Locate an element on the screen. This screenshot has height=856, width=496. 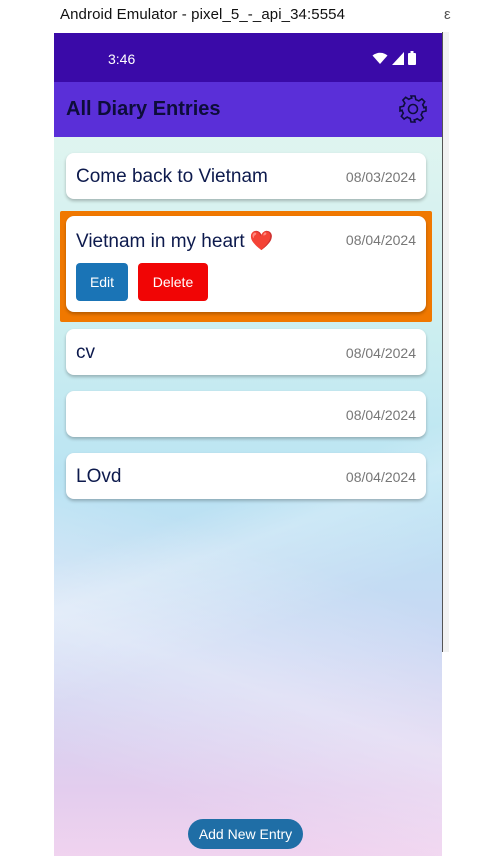
delete-button: Delete is located at coordinates (173, 282).